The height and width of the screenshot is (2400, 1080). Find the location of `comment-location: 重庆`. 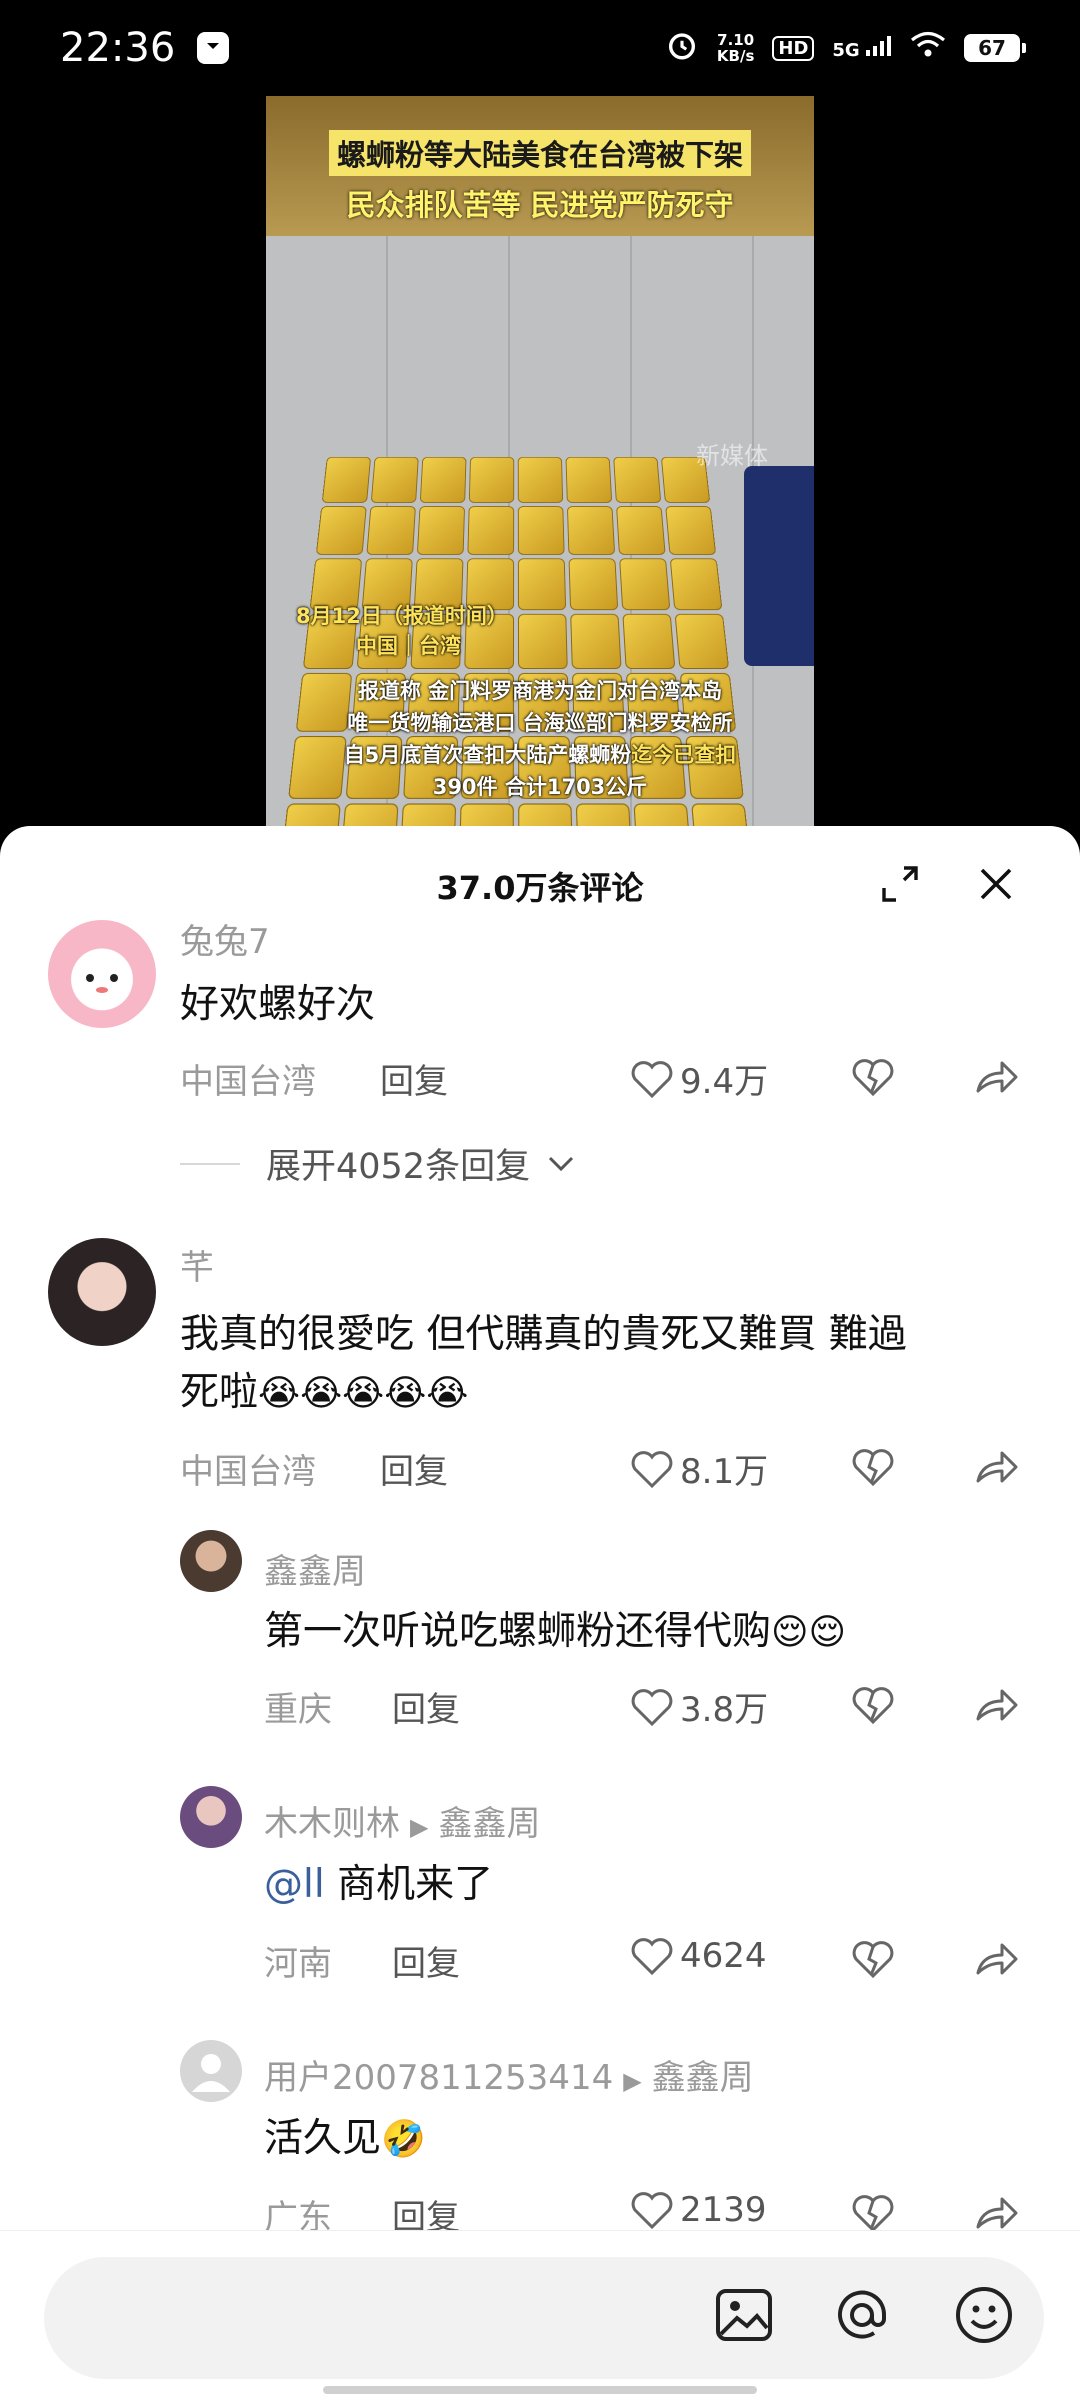

comment-location: 重庆 is located at coordinates (298, 1710).